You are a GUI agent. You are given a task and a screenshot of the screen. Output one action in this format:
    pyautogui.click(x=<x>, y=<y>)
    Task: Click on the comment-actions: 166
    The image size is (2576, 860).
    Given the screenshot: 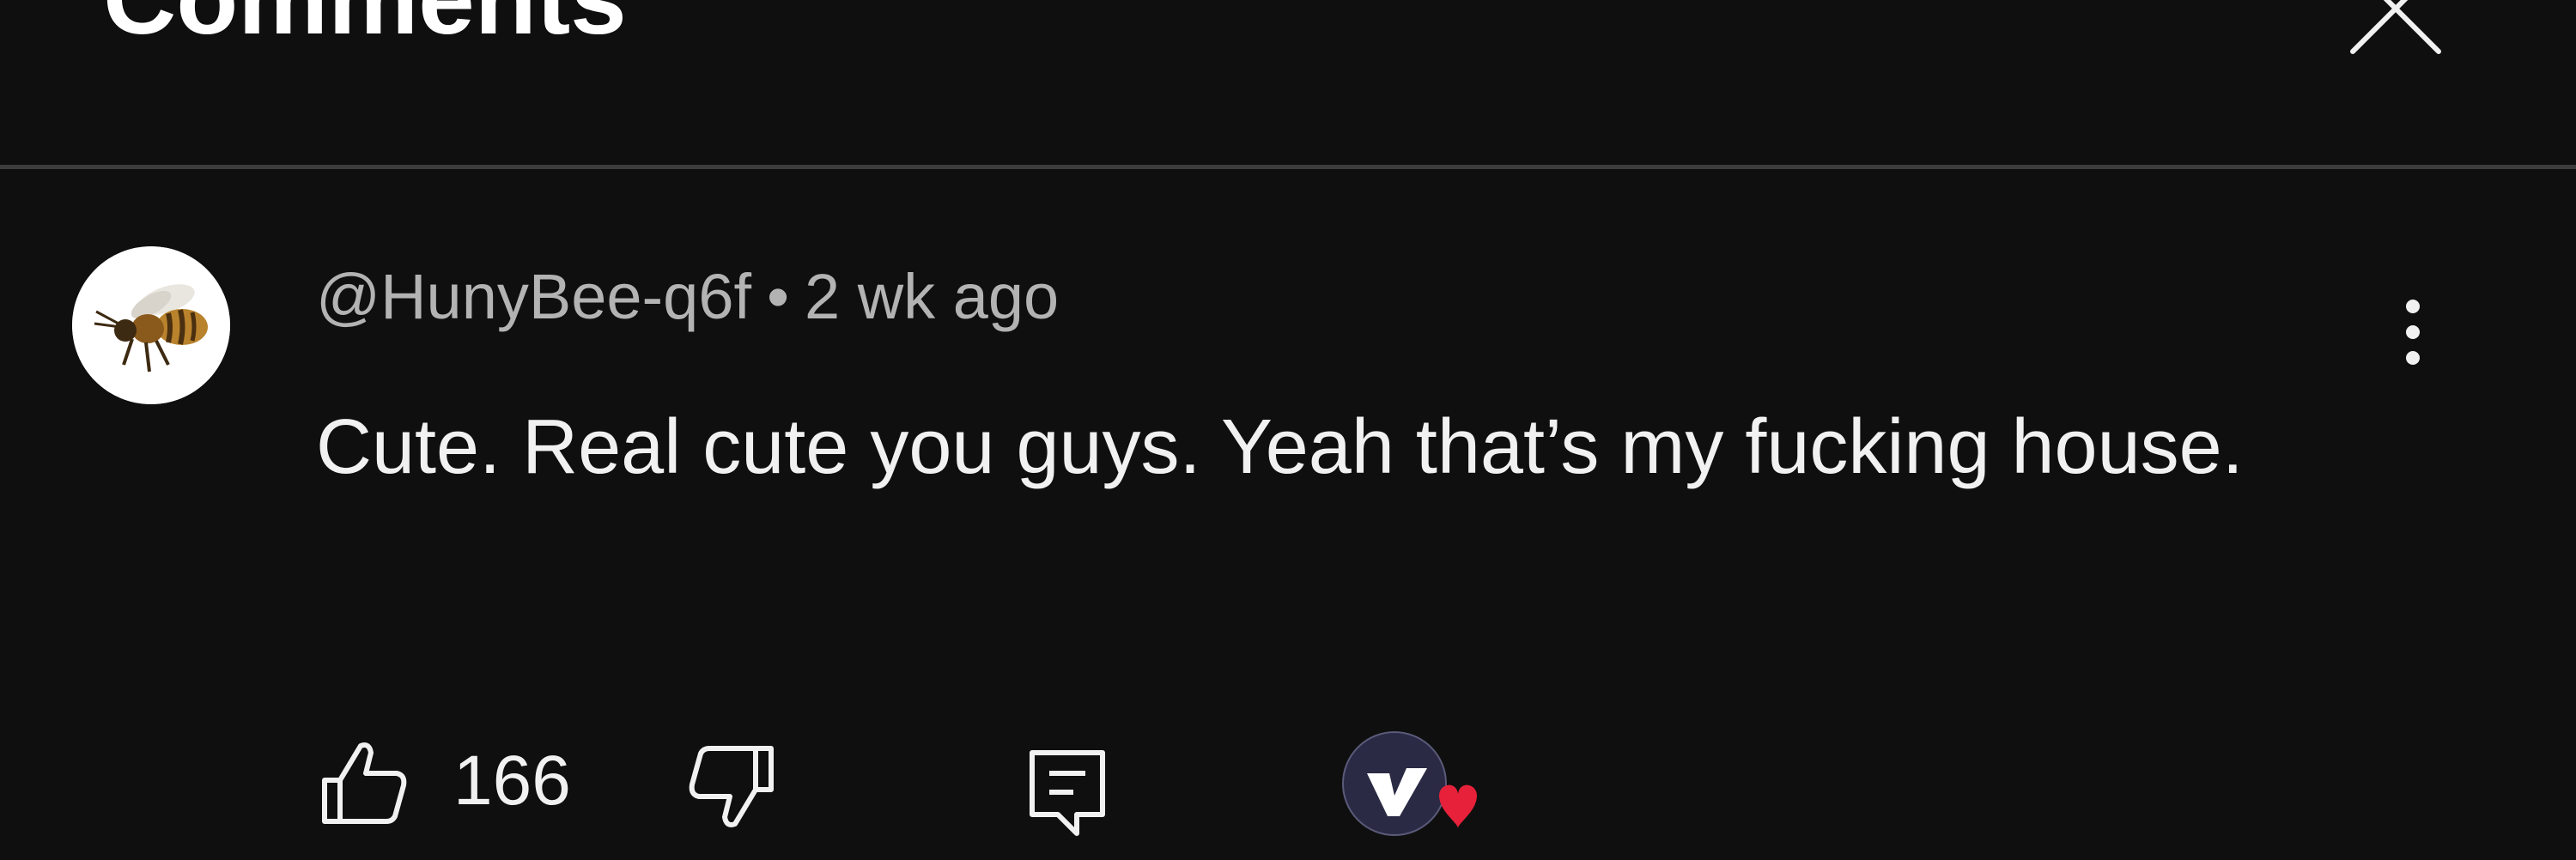 What is the action you would take?
    pyautogui.click(x=960, y=783)
    